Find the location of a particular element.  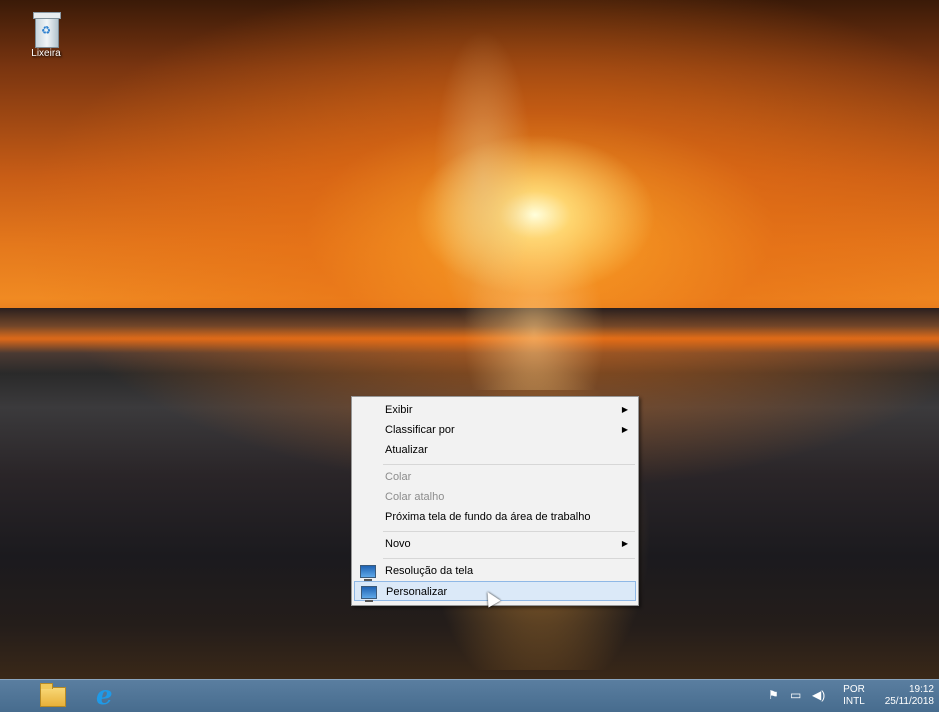

recycle-bin-icon: ♻ is located at coordinates (47, 30).